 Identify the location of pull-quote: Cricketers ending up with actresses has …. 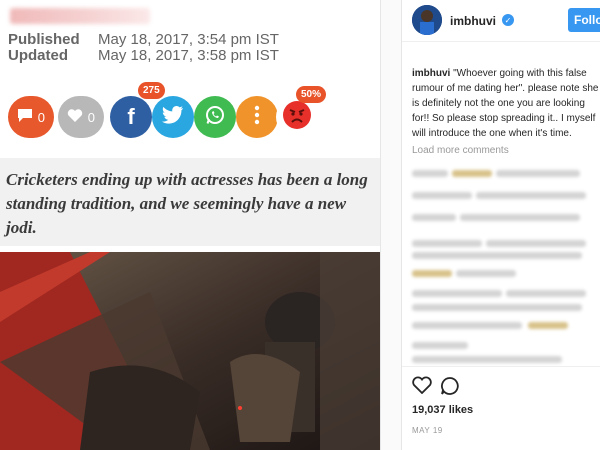
(187, 203).